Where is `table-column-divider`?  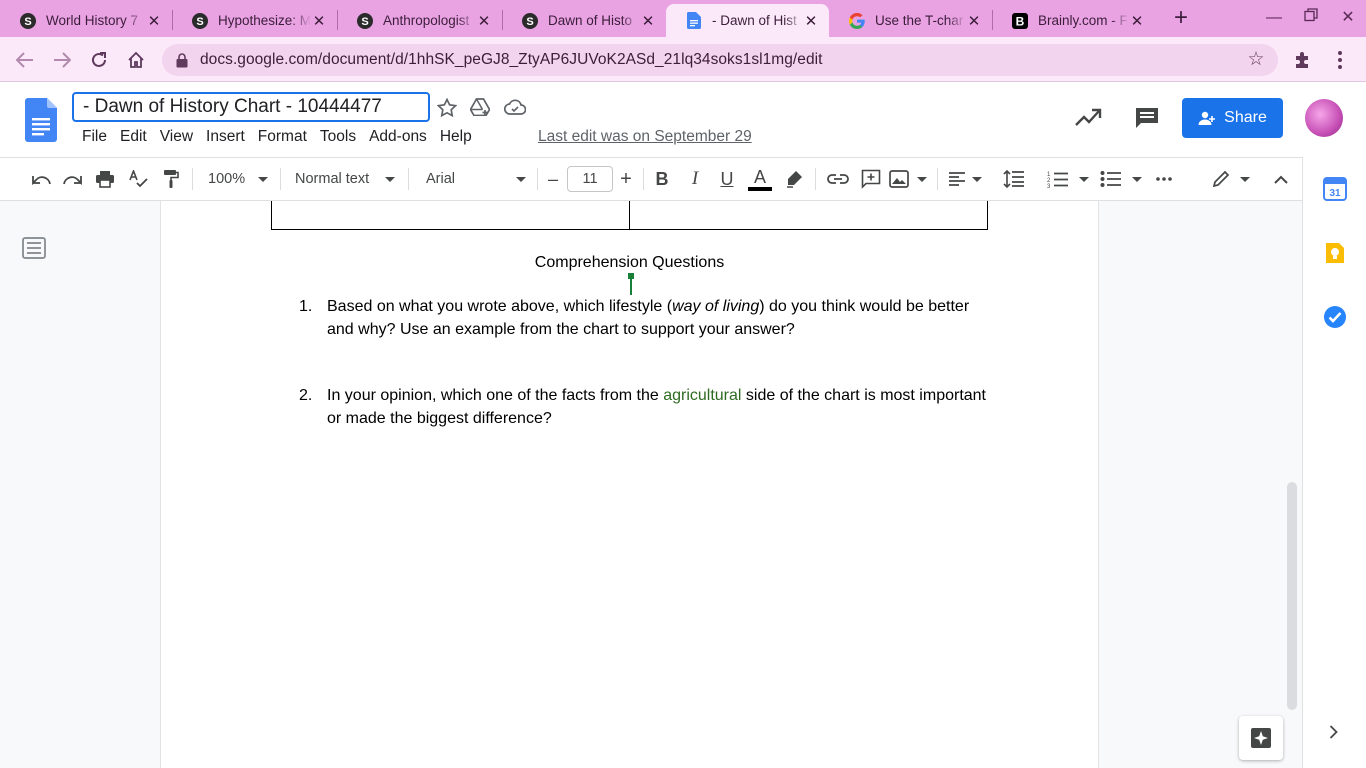
table-column-divider is located at coordinates (629, 215).